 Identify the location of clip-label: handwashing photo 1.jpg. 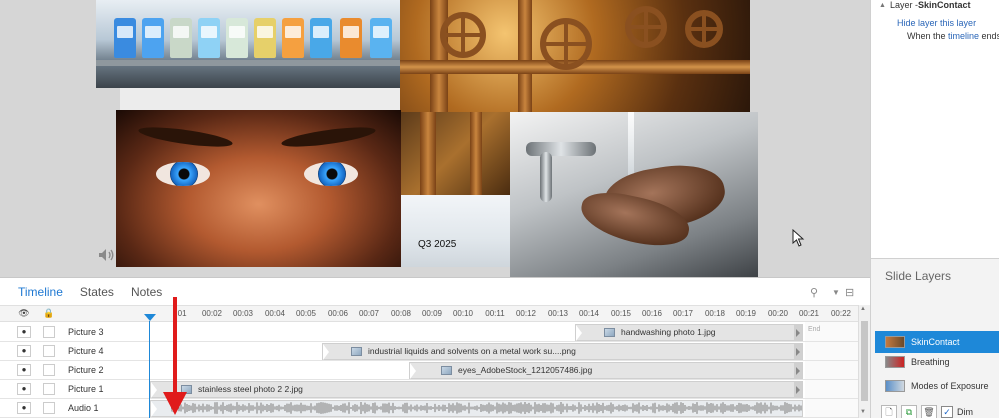
(668, 332).